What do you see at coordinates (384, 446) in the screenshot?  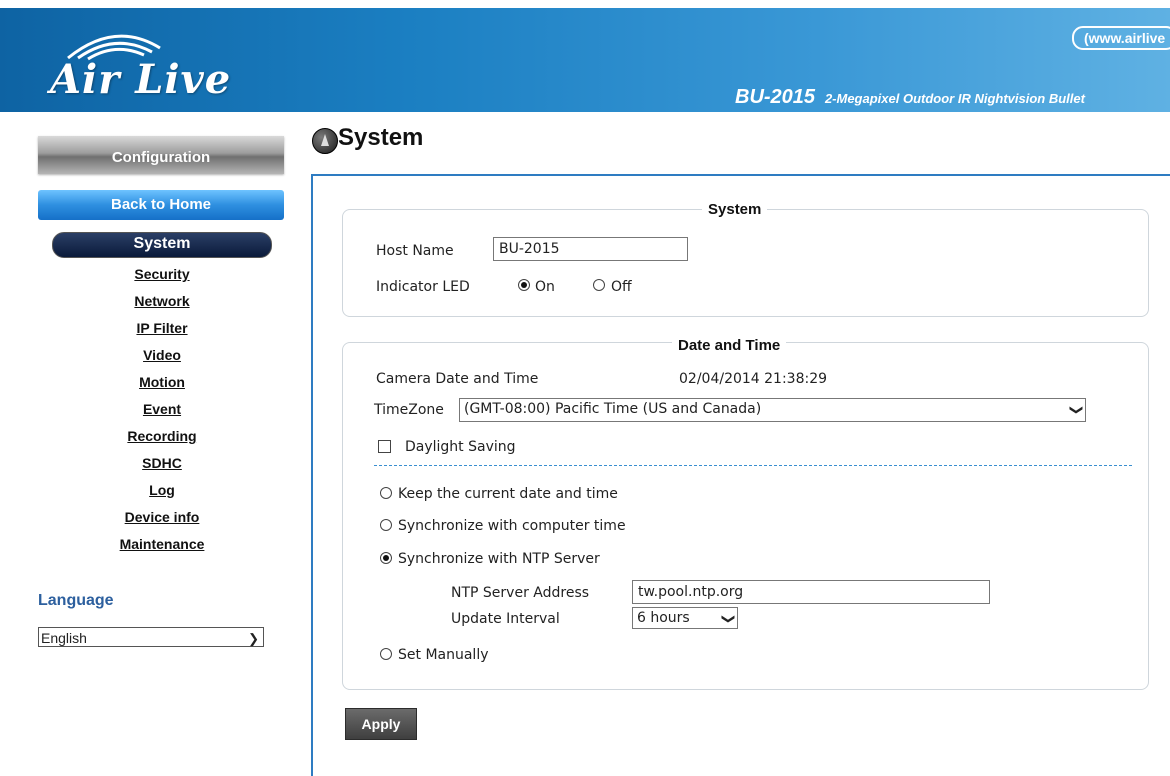 I see `daylight-saving-checkbox` at bounding box center [384, 446].